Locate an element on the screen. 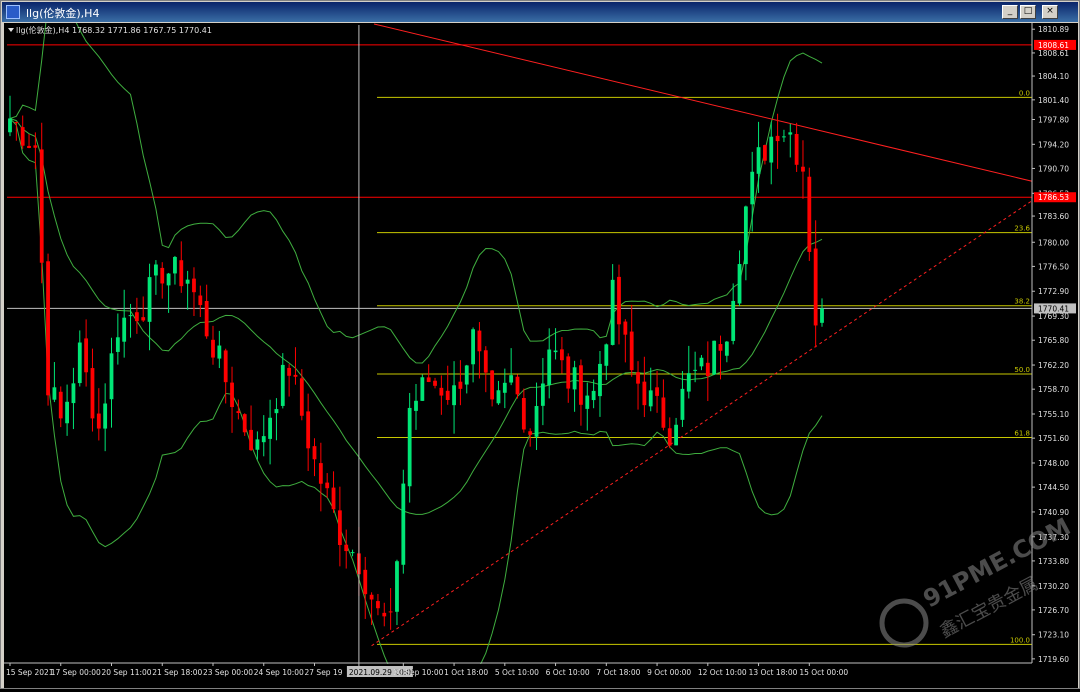  fib-label: 0.0 is located at coordinates (1024, 93).